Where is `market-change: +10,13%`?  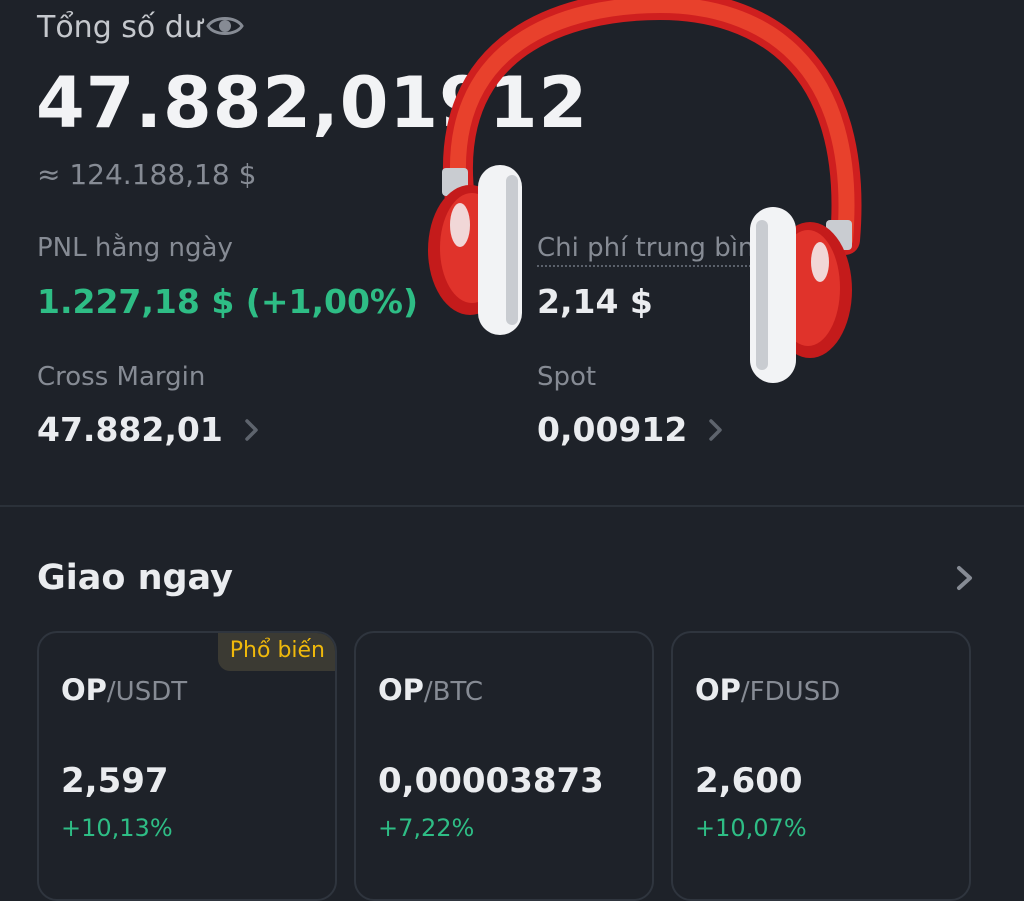 market-change: +10,13% is located at coordinates (117, 828).